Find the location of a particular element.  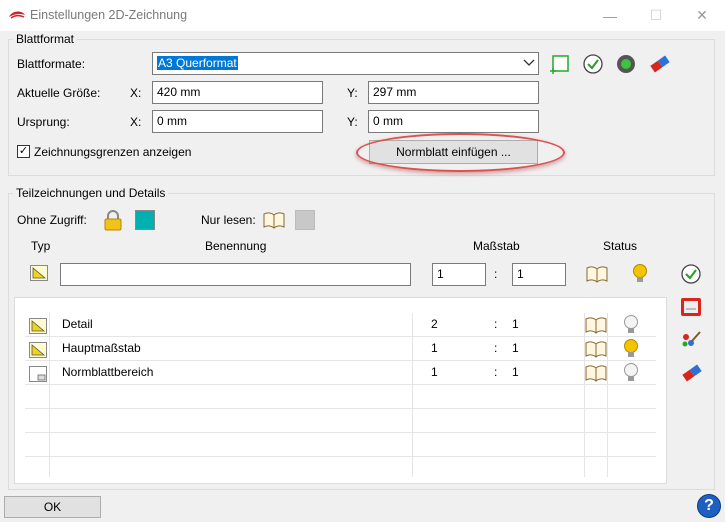

lock-icon is located at coordinates (113, 220).